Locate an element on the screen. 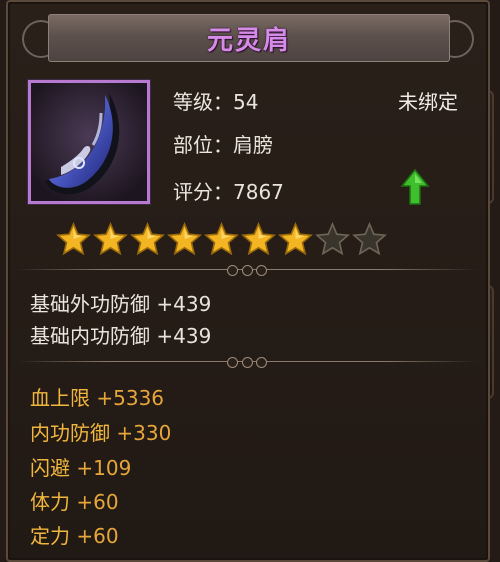  item-icon-frame is located at coordinates (89, 142).